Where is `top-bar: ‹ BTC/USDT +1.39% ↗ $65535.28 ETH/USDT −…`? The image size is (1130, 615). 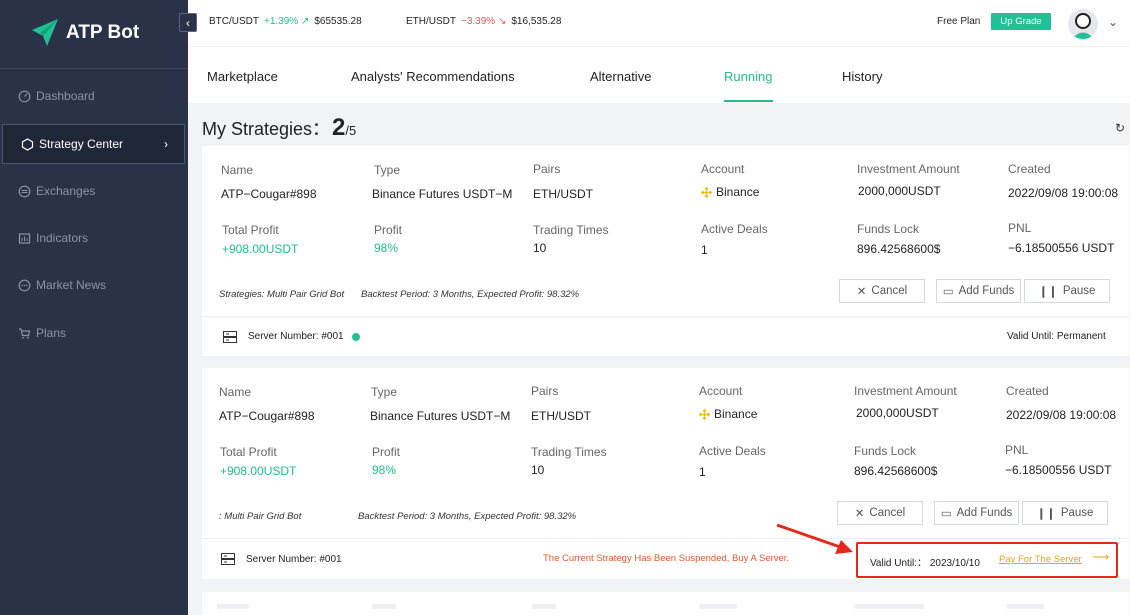
top-bar: ‹ BTC/USDT +1.39% ↗ $65535.28 ETH/USDT −… is located at coordinates (654, 23).